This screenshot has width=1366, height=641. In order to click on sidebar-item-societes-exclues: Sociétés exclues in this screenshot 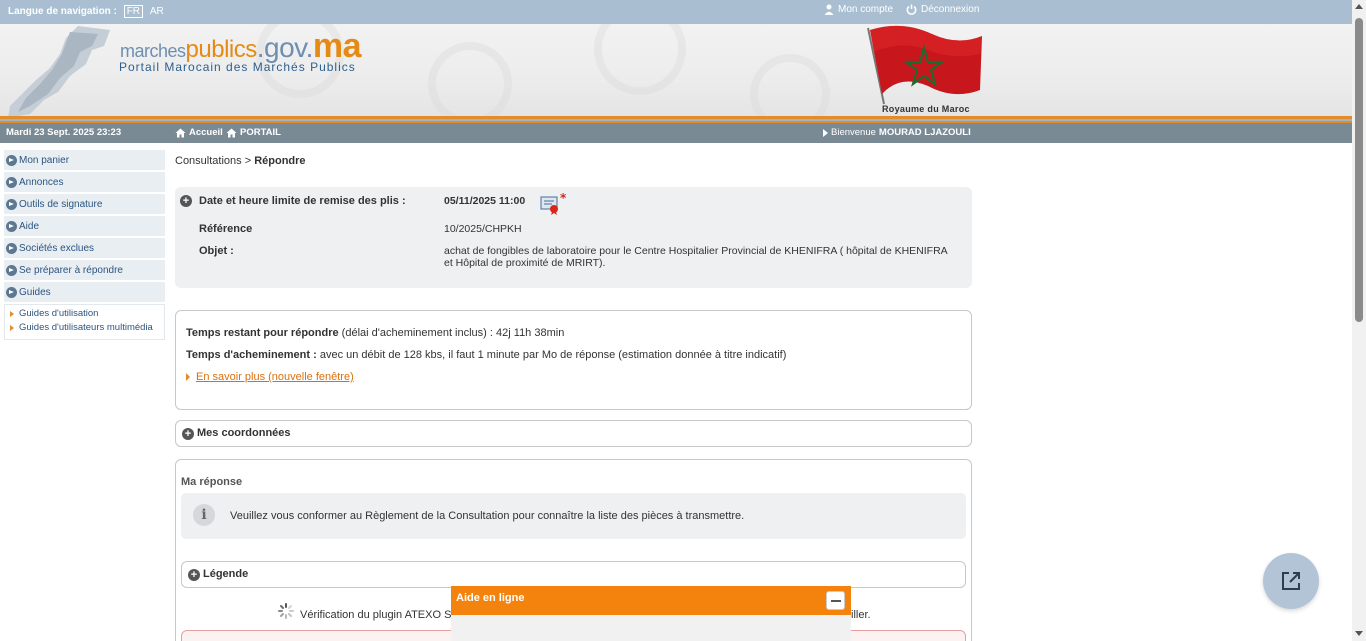, I will do `click(84, 249)`.